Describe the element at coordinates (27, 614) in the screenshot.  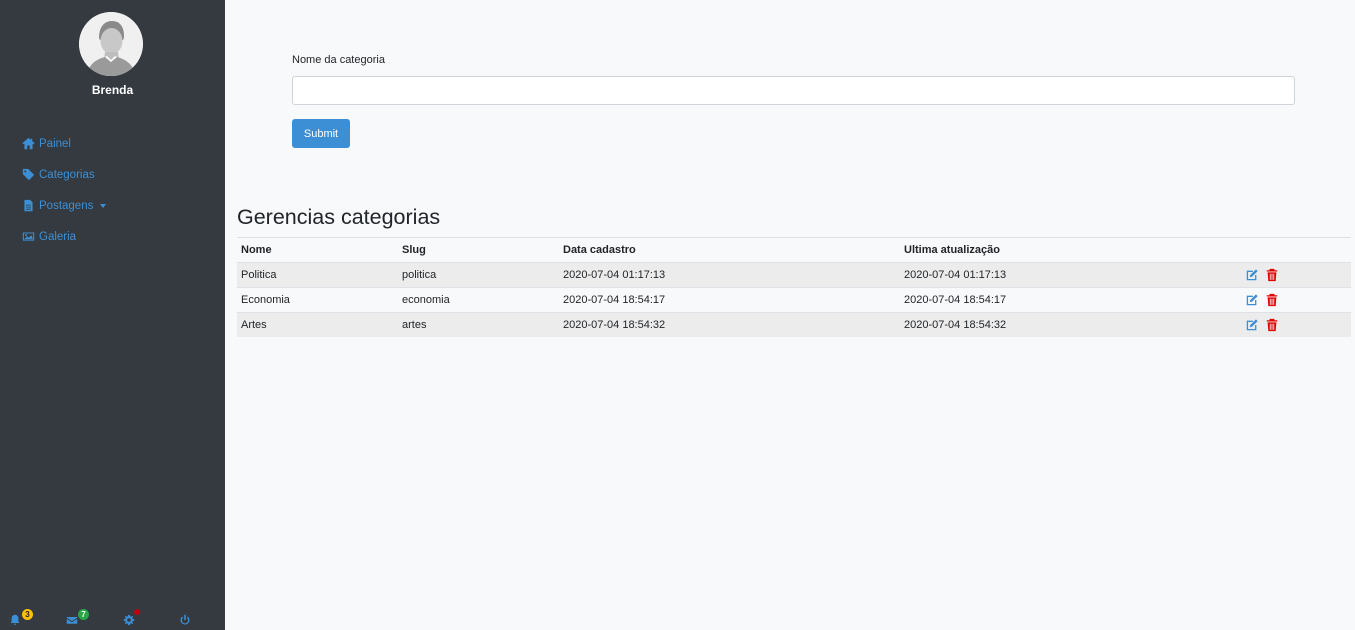
I see `notifications-badge: 3` at that location.